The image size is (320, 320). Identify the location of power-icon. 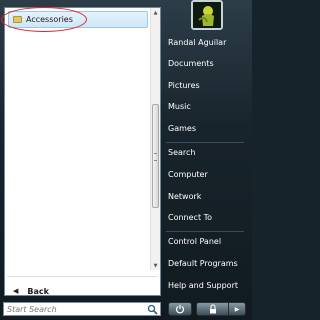
(180, 309).